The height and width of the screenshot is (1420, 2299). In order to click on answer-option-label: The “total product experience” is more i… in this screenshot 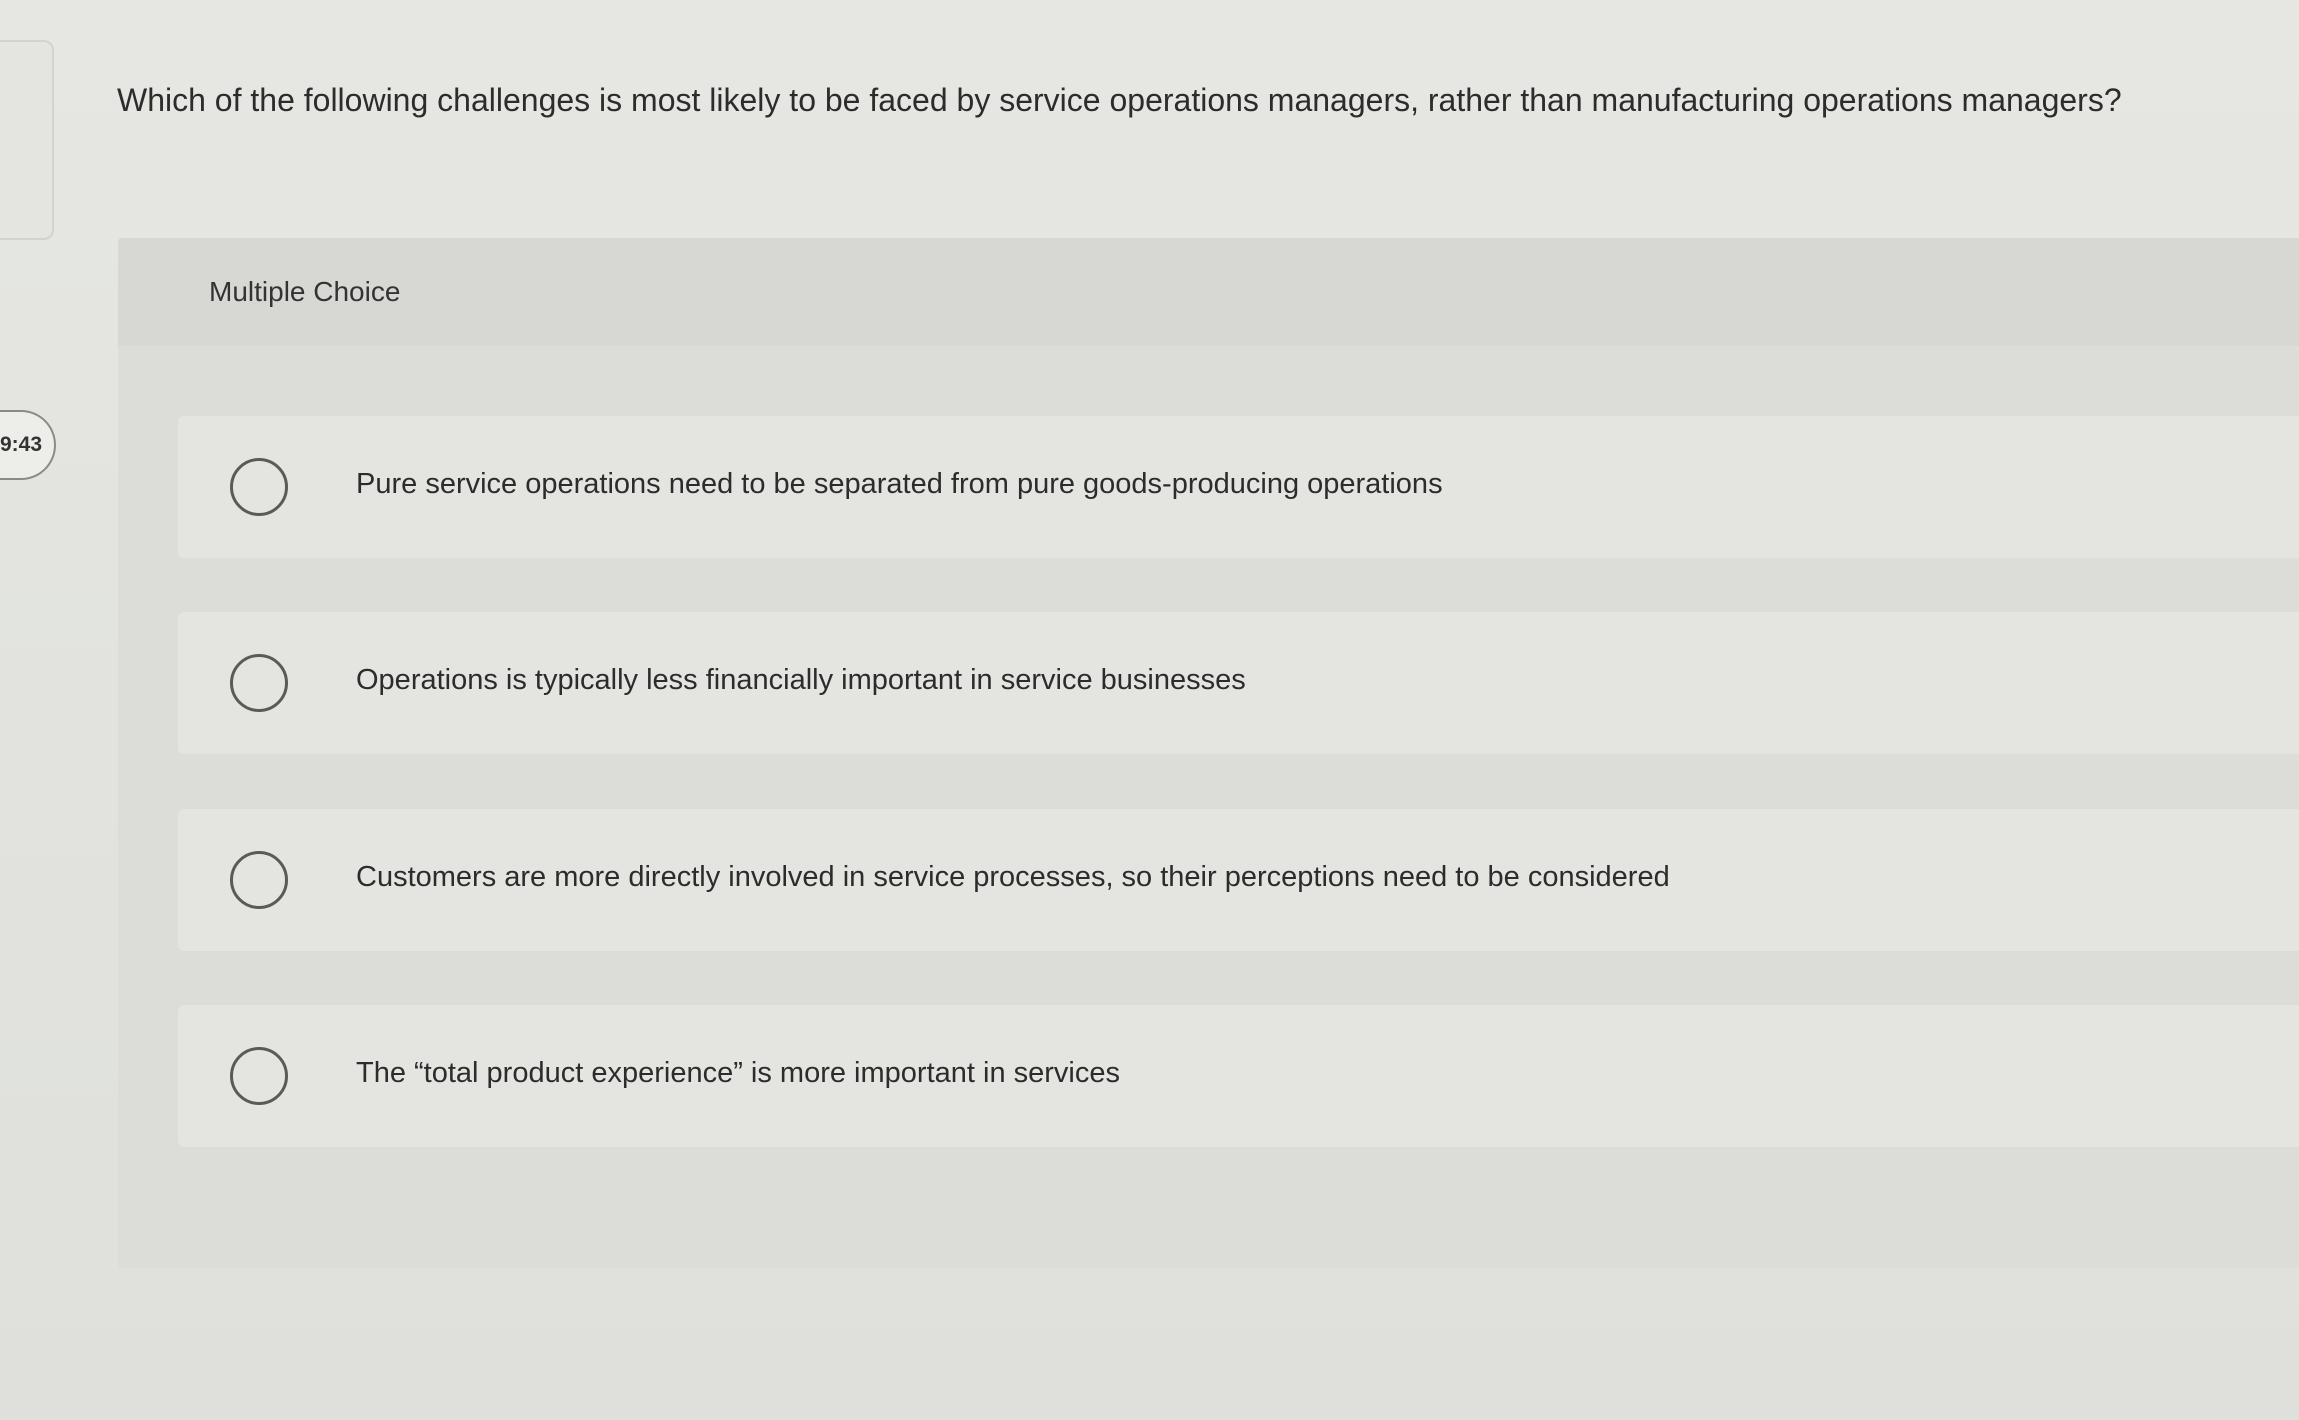, I will do `click(738, 1073)`.